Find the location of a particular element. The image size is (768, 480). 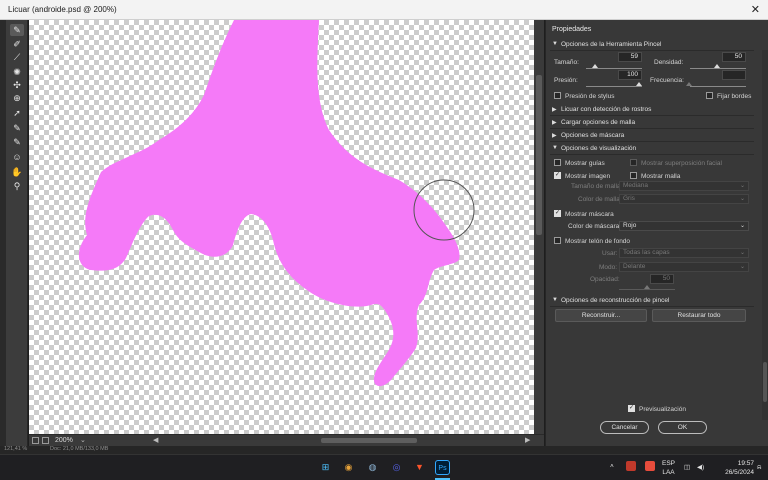

section-reconstruct-options-label: Opciones de reconstrucción de pincel is located at coordinates (615, 300).